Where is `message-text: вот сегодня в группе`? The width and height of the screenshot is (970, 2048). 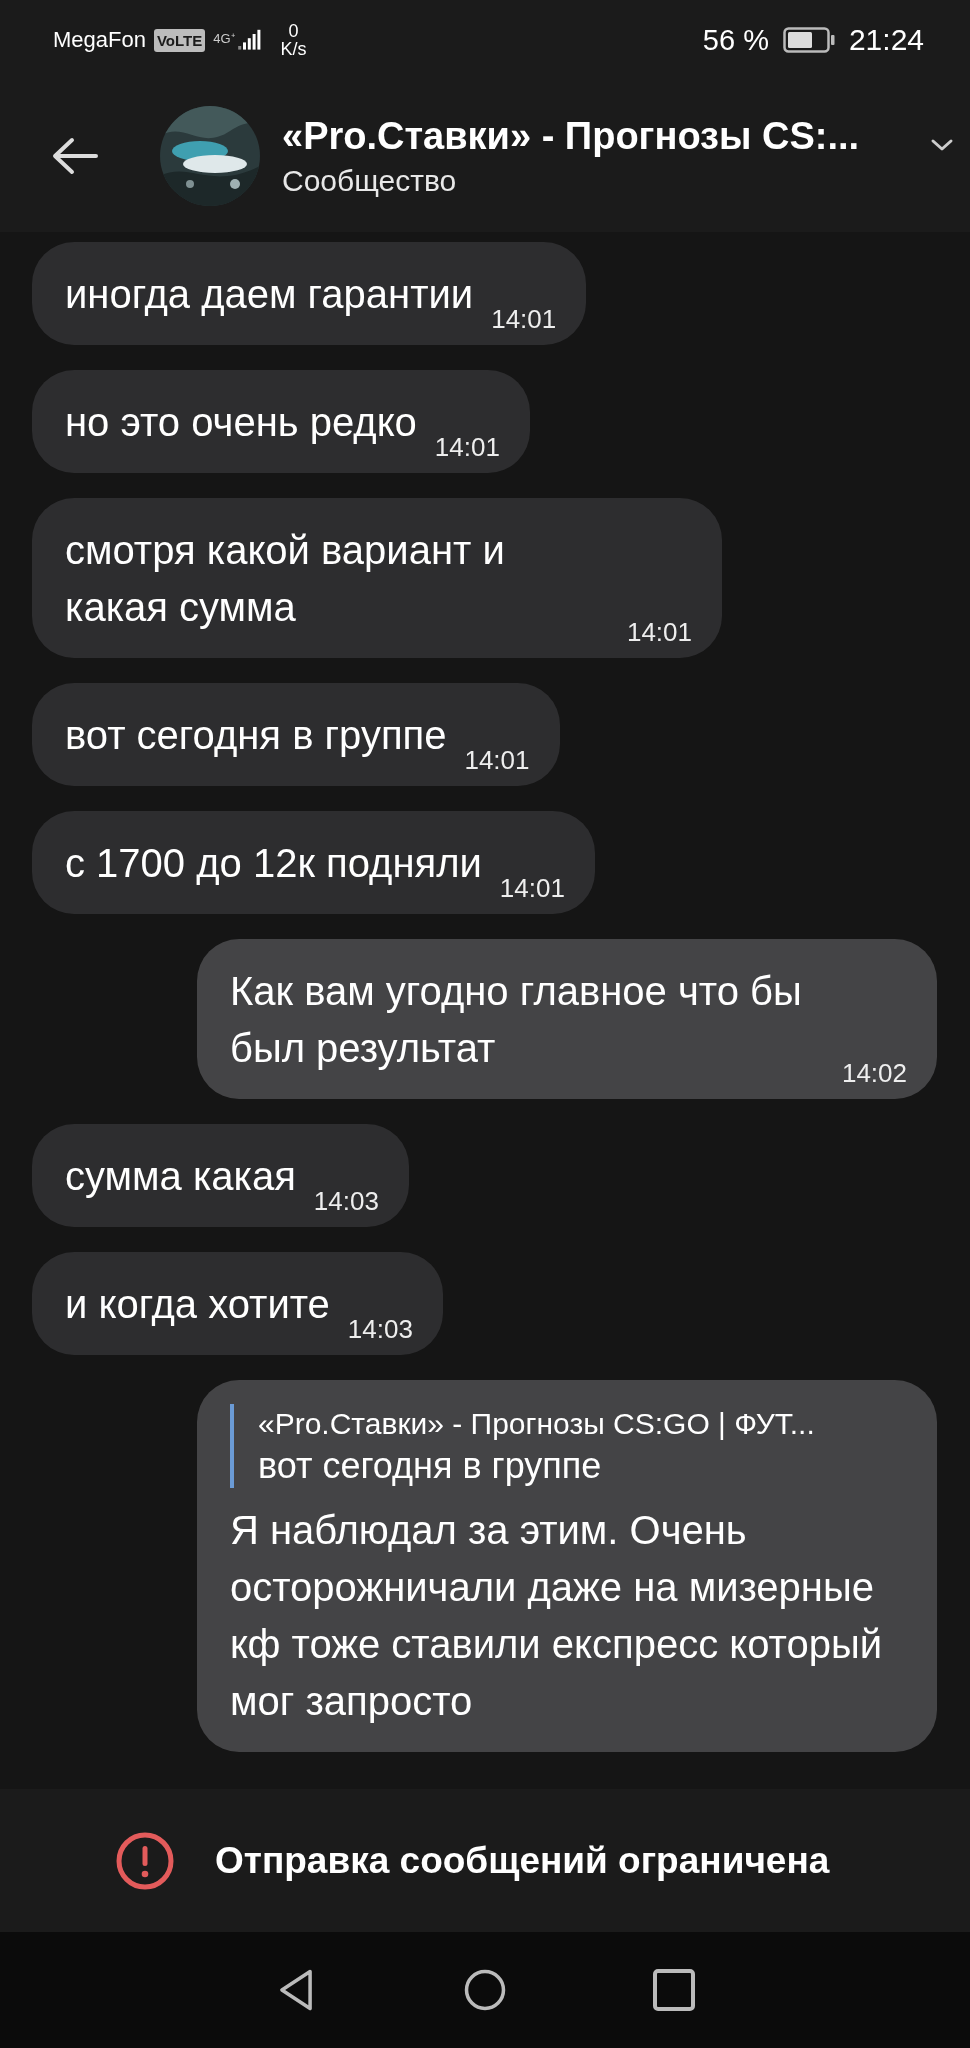 message-text: вот сегодня в группе is located at coordinates (256, 735).